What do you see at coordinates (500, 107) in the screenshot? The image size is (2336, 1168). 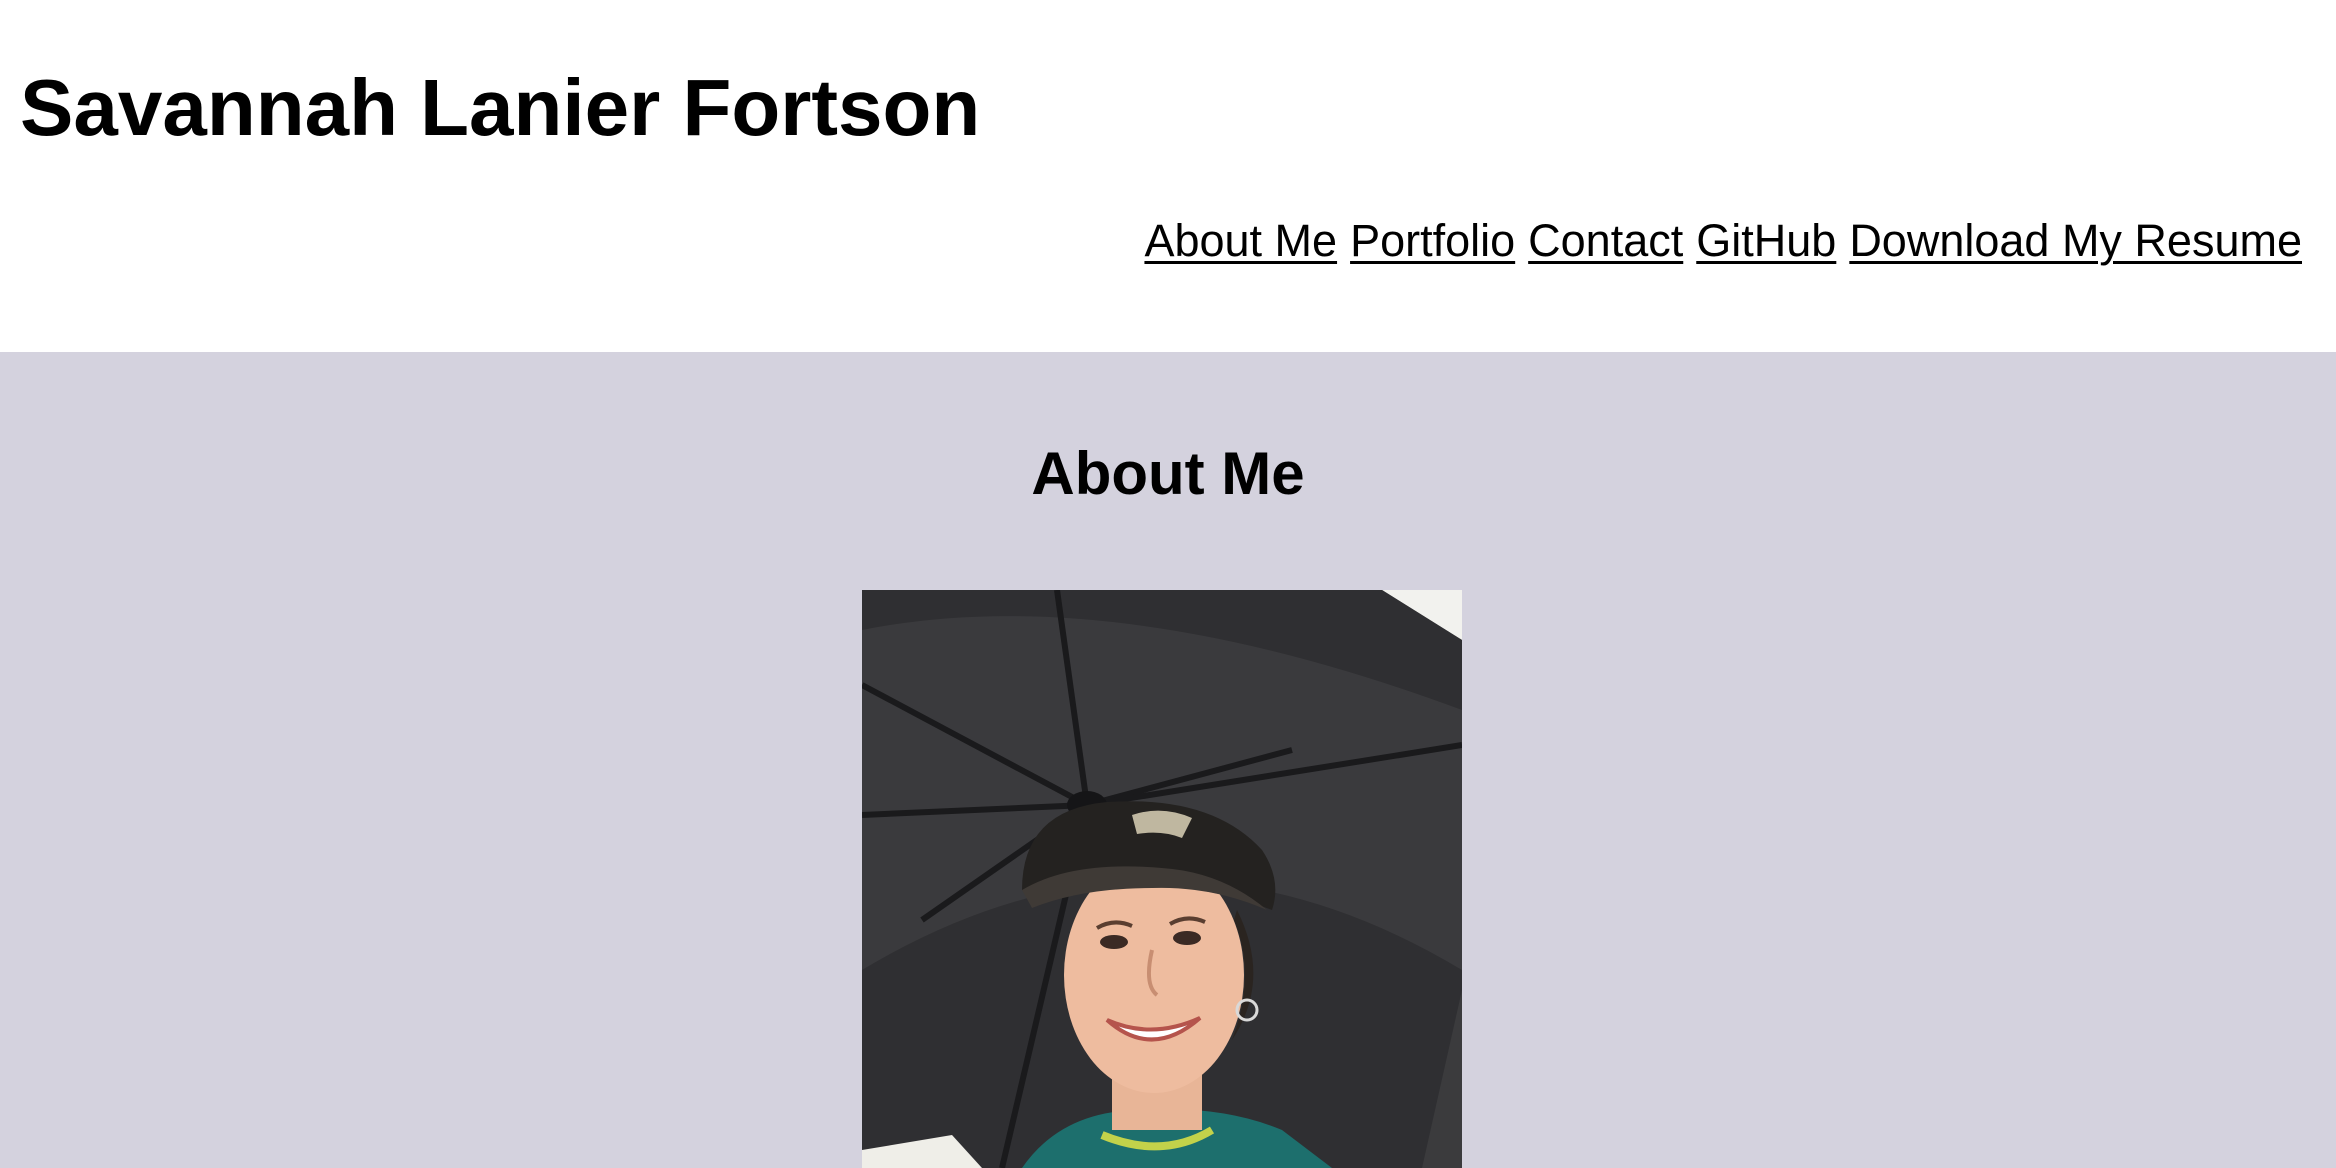 I see `site-title: Savannah Lanier Fortson` at bounding box center [500, 107].